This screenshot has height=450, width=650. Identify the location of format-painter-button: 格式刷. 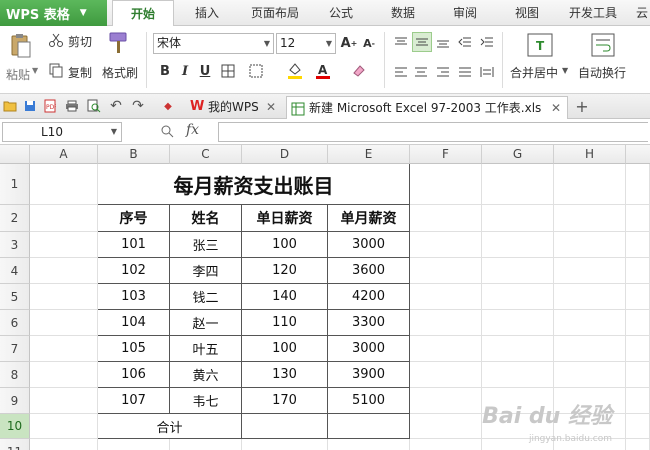
(120, 72).